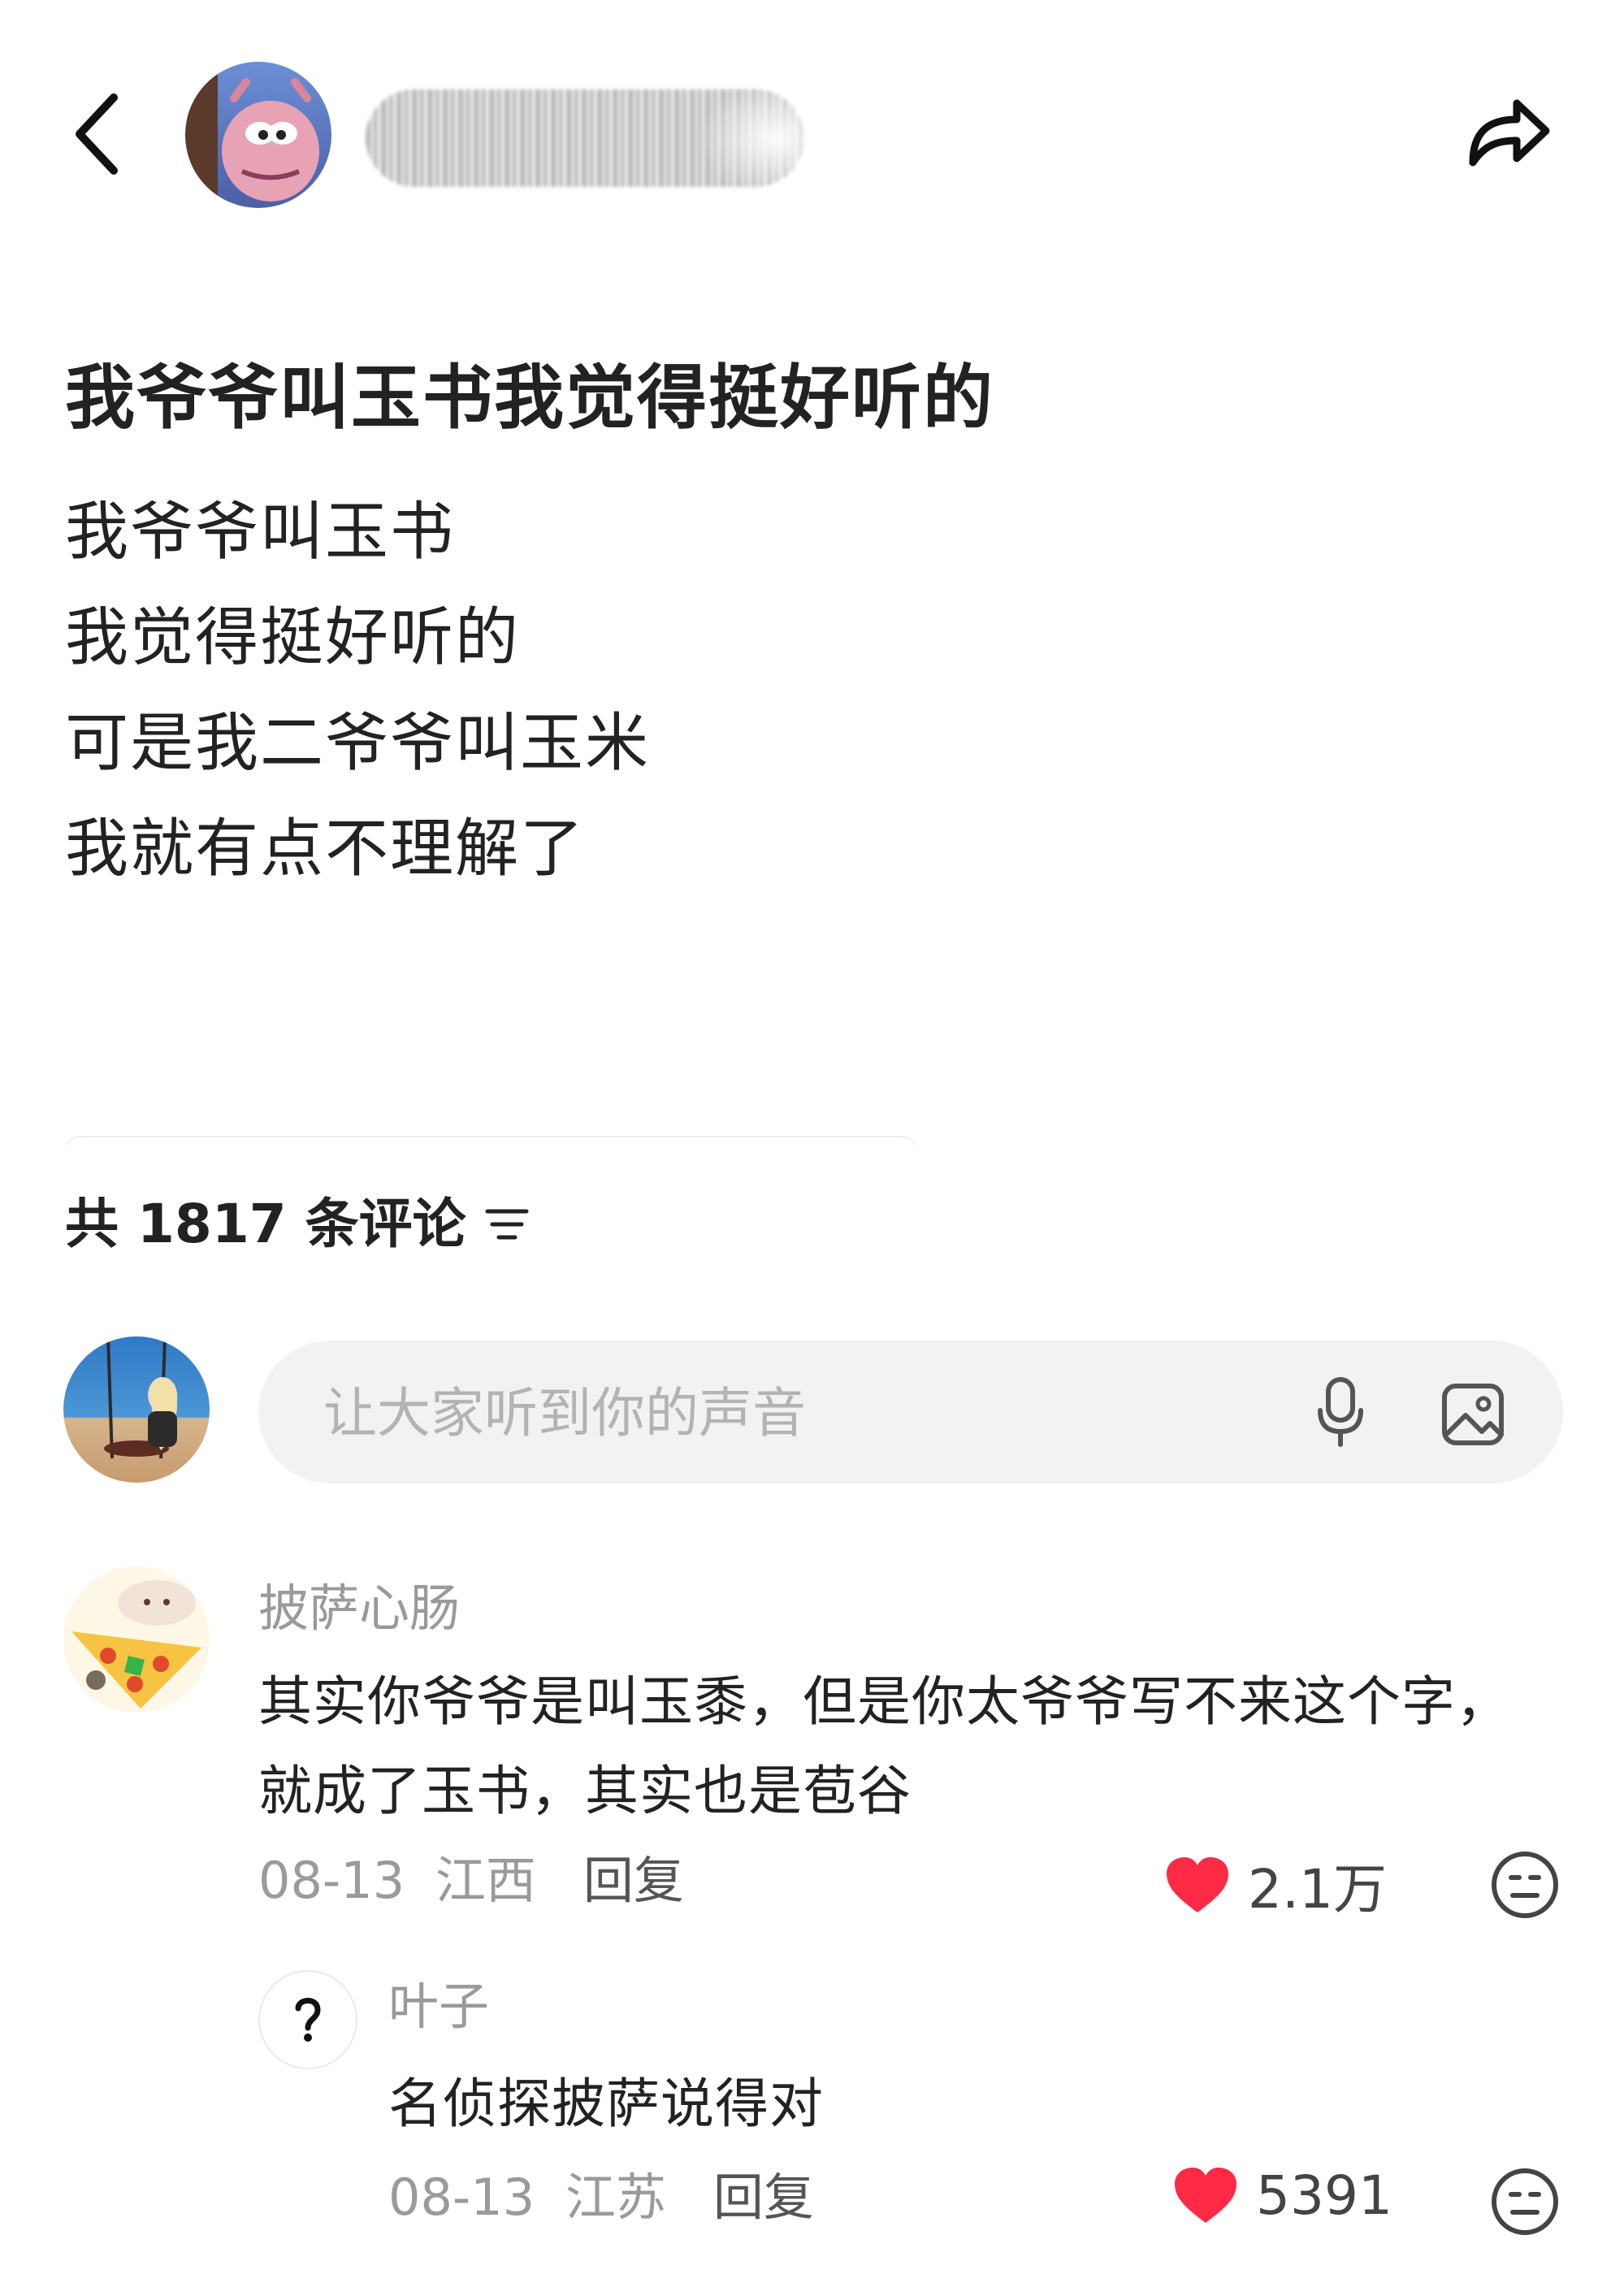 Image resolution: width=1624 pixels, height=2274 pixels. I want to click on reply-author: 叶子, so click(438, 2006).